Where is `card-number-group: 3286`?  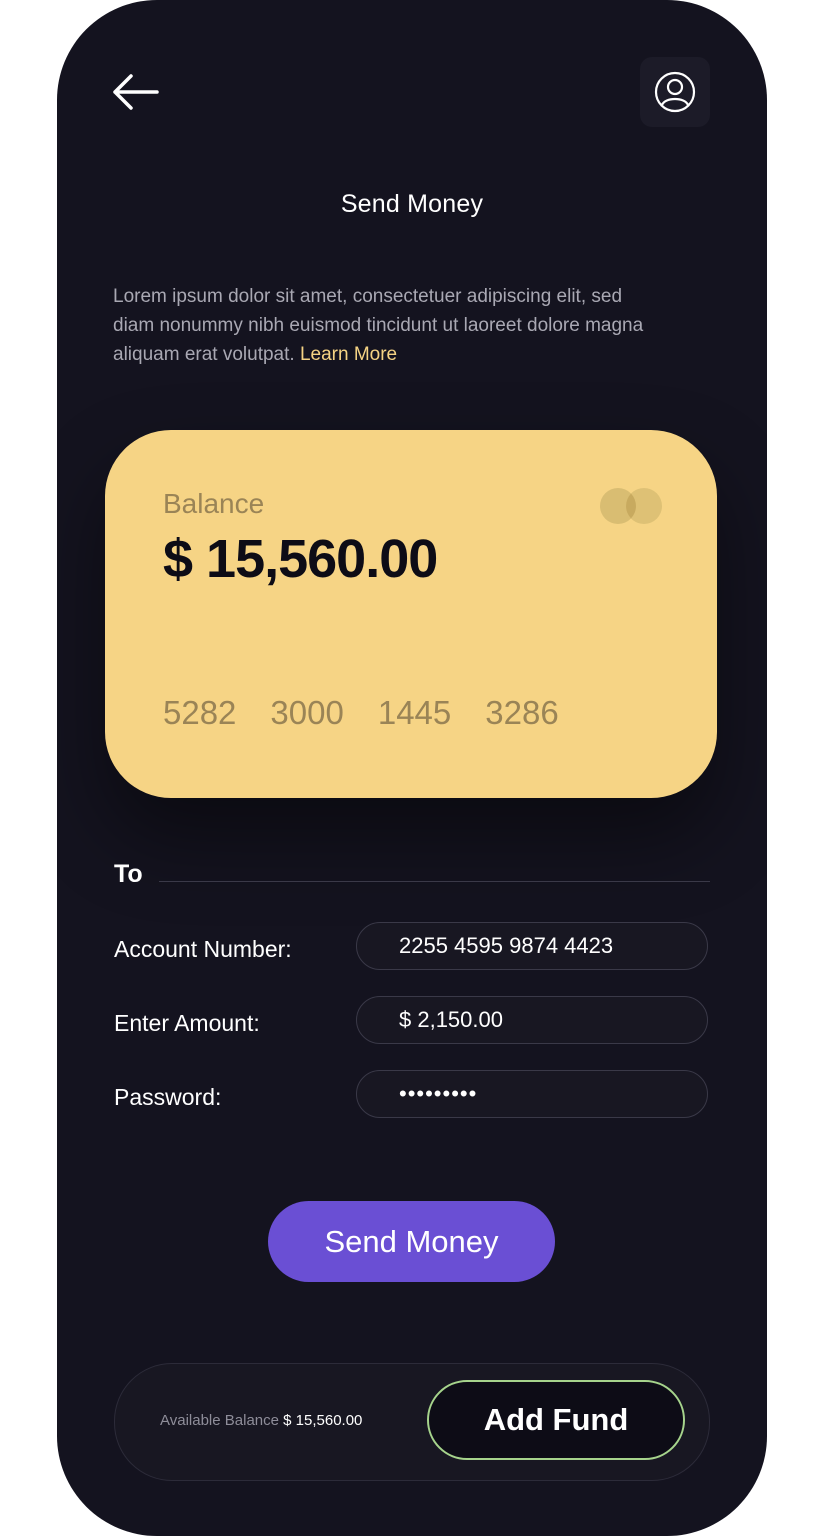 card-number-group: 3286 is located at coordinates (522, 712).